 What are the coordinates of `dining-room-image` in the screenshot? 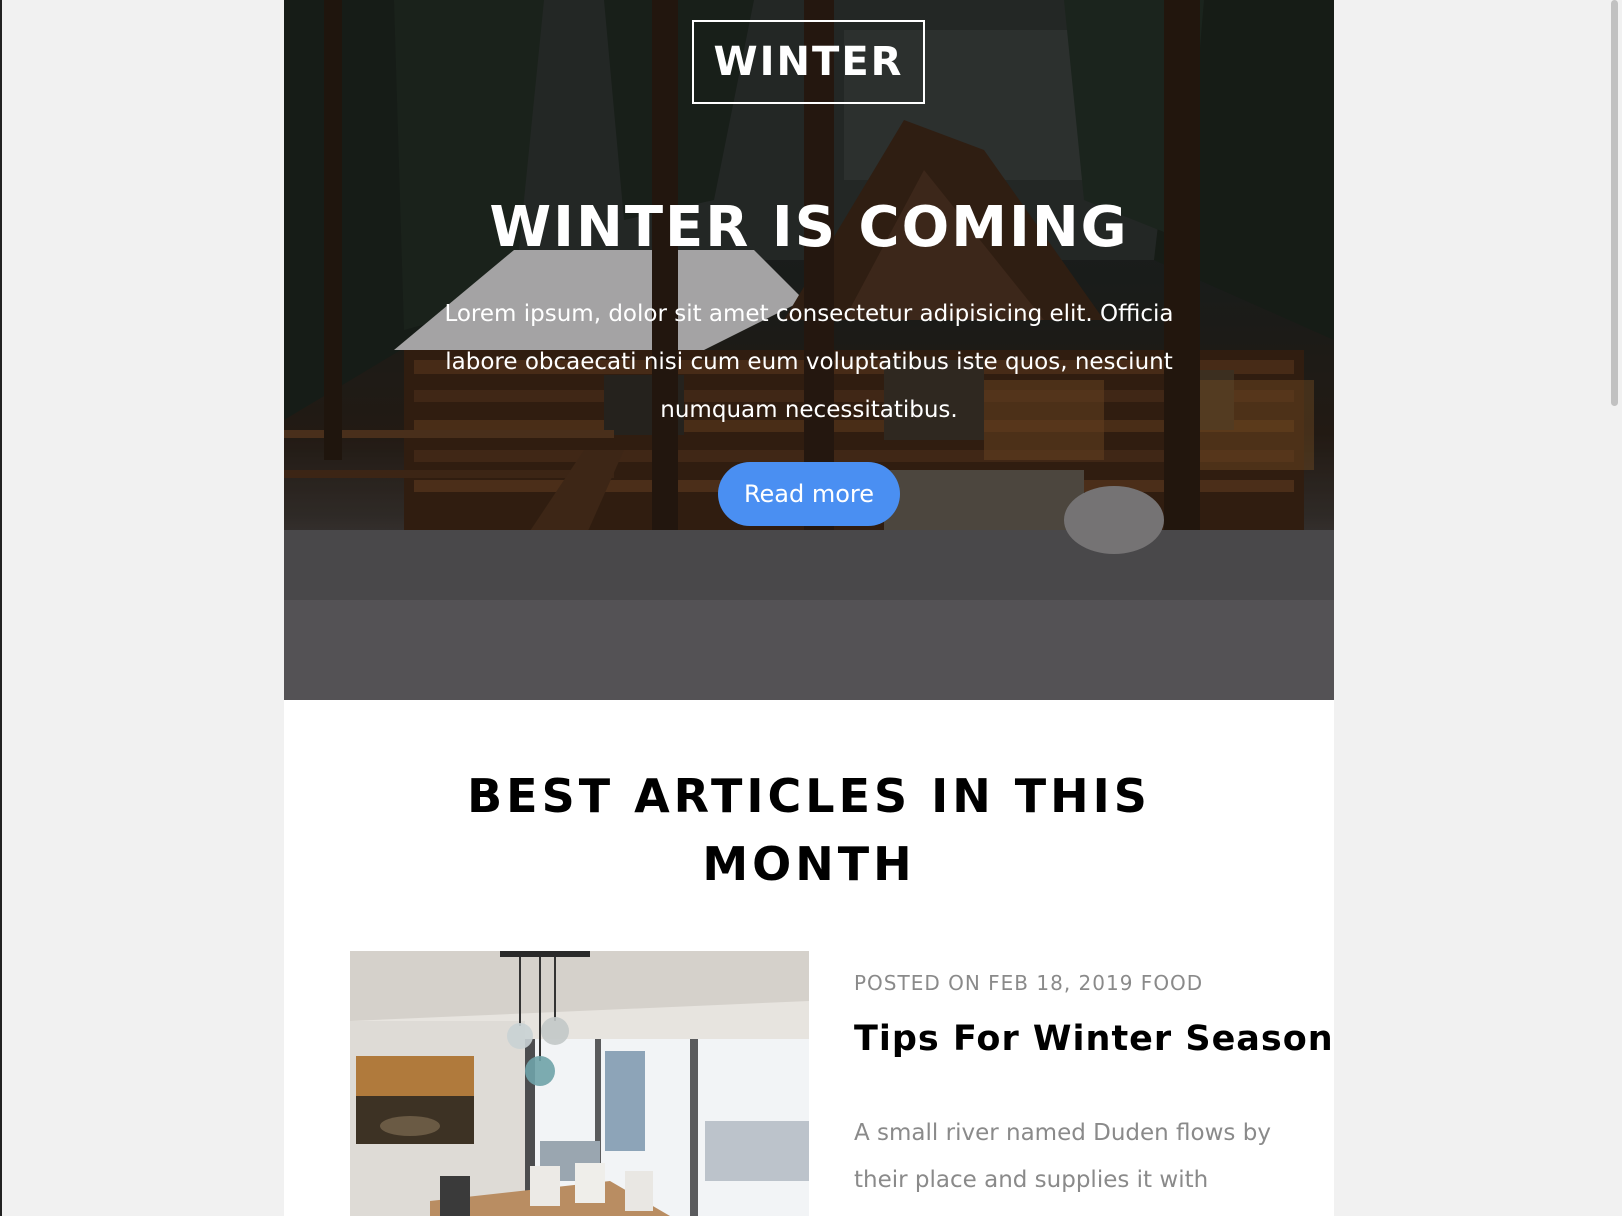 It's located at (579, 1083).